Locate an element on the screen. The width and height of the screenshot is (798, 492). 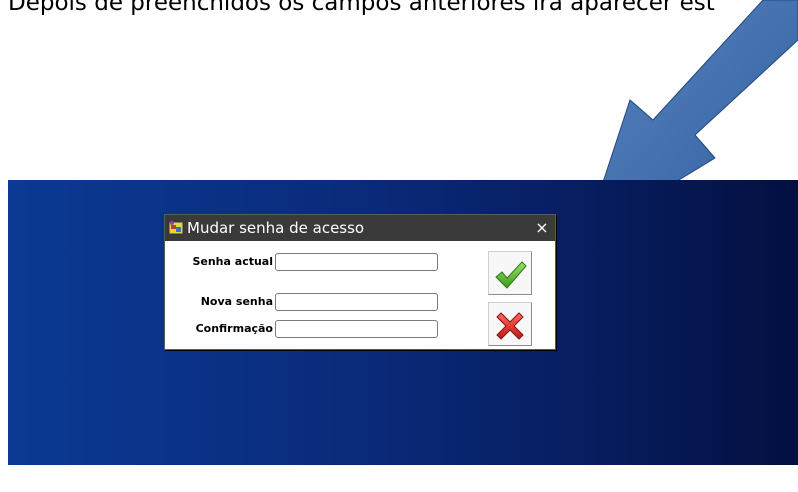
cancel-button is located at coordinates (510, 324).